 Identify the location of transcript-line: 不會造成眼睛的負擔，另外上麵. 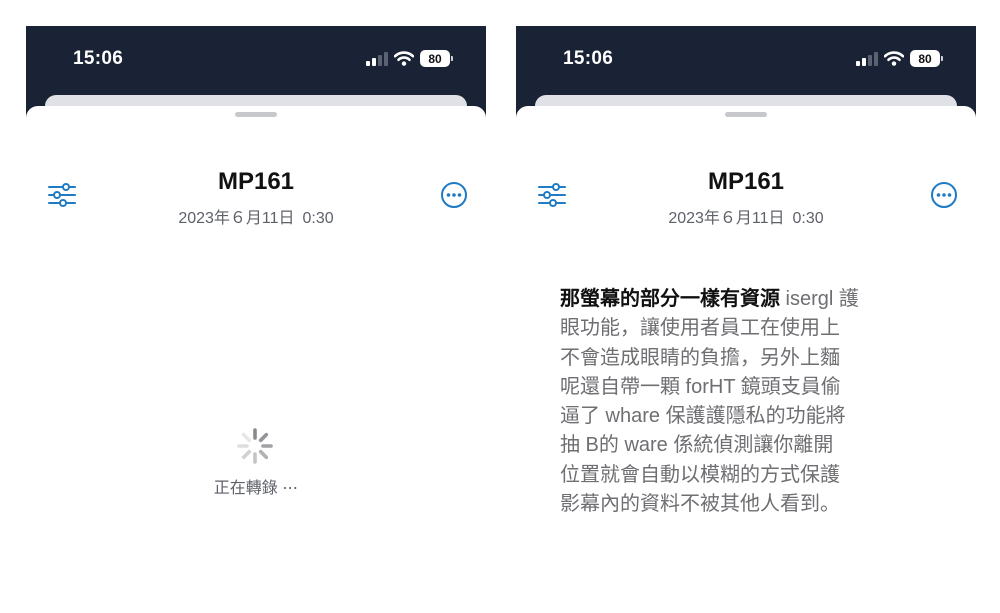
(700, 357).